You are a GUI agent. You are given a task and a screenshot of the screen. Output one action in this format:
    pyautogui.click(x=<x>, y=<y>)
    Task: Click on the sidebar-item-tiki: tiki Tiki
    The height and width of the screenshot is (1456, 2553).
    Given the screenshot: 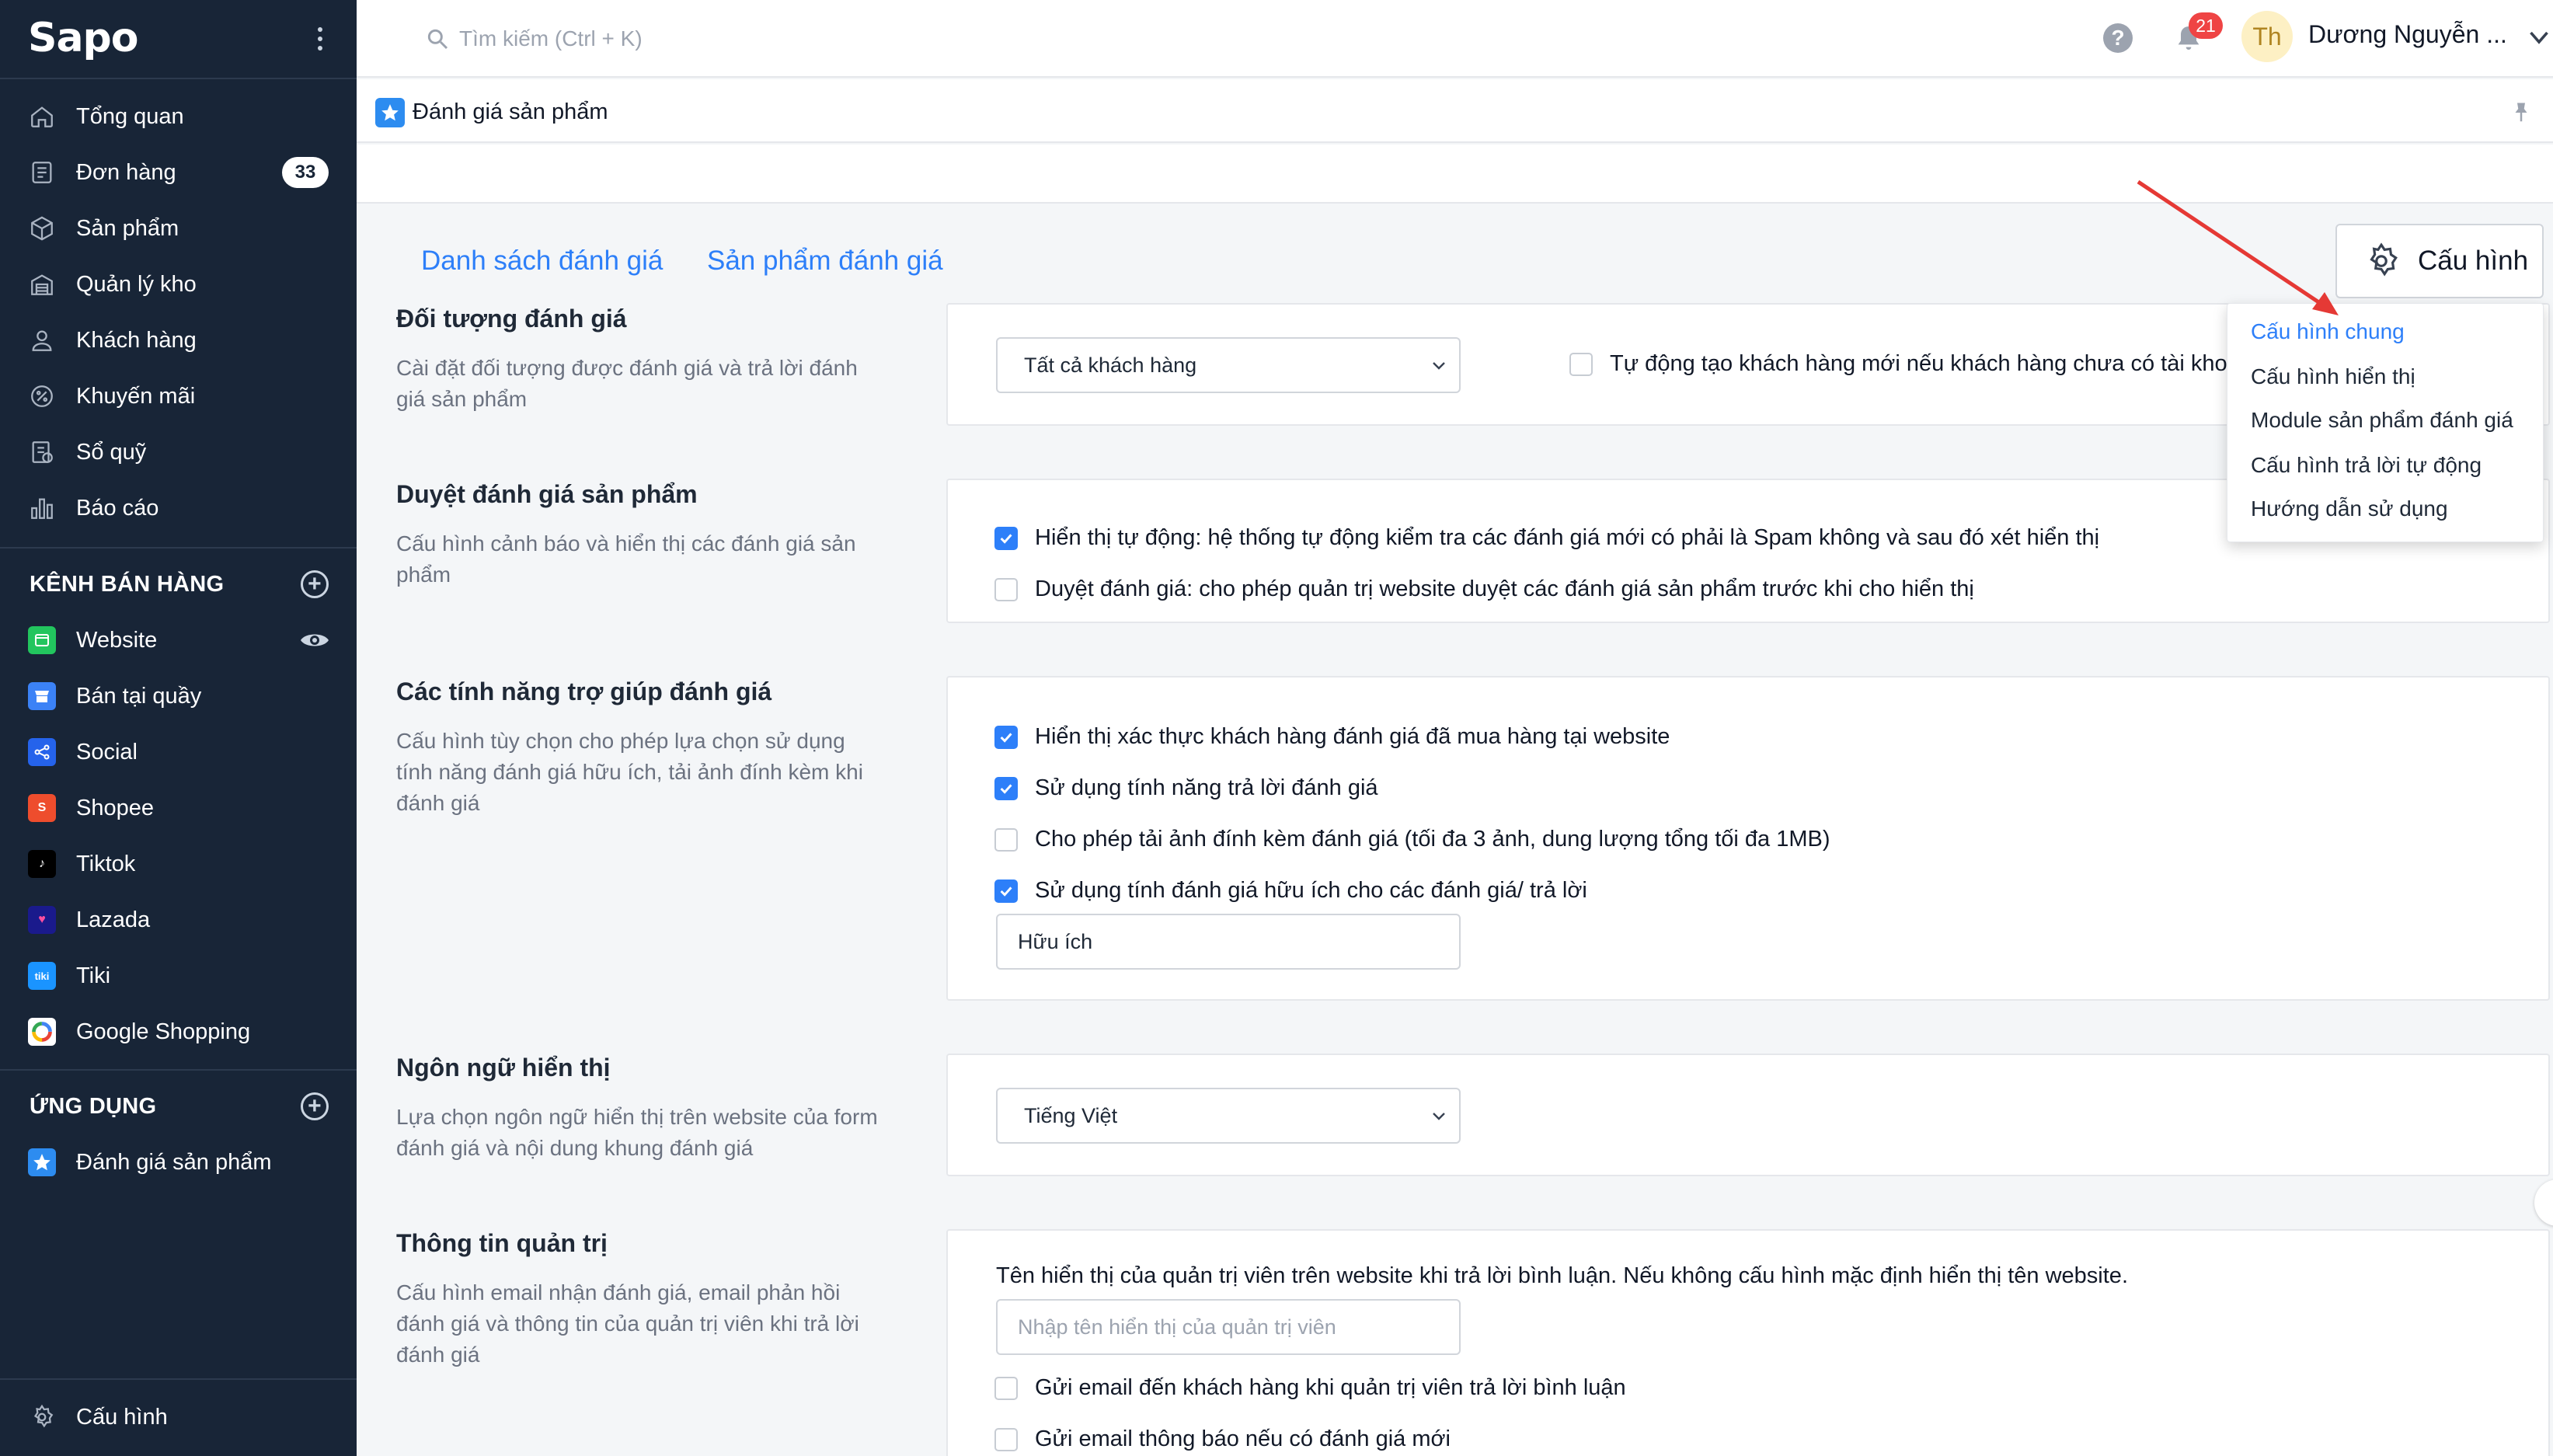 What is the action you would take?
    pyautogui.click(x=179, y=976)
    